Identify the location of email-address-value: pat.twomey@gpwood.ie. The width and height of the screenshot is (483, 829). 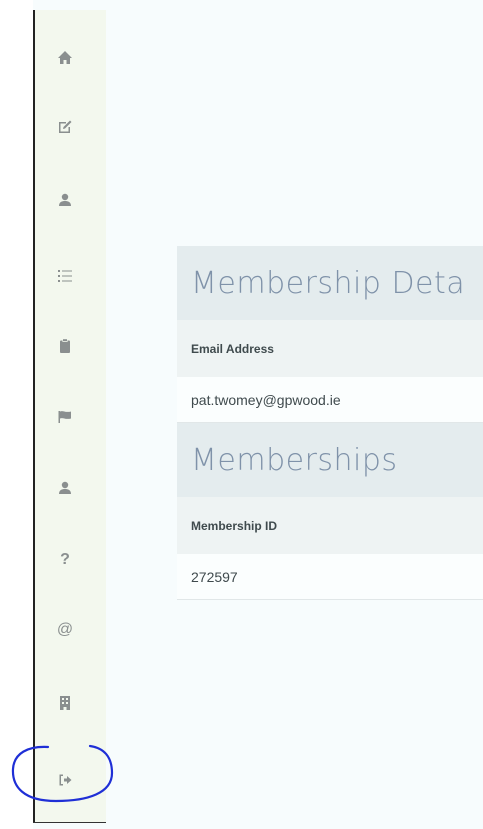
(330, 400).